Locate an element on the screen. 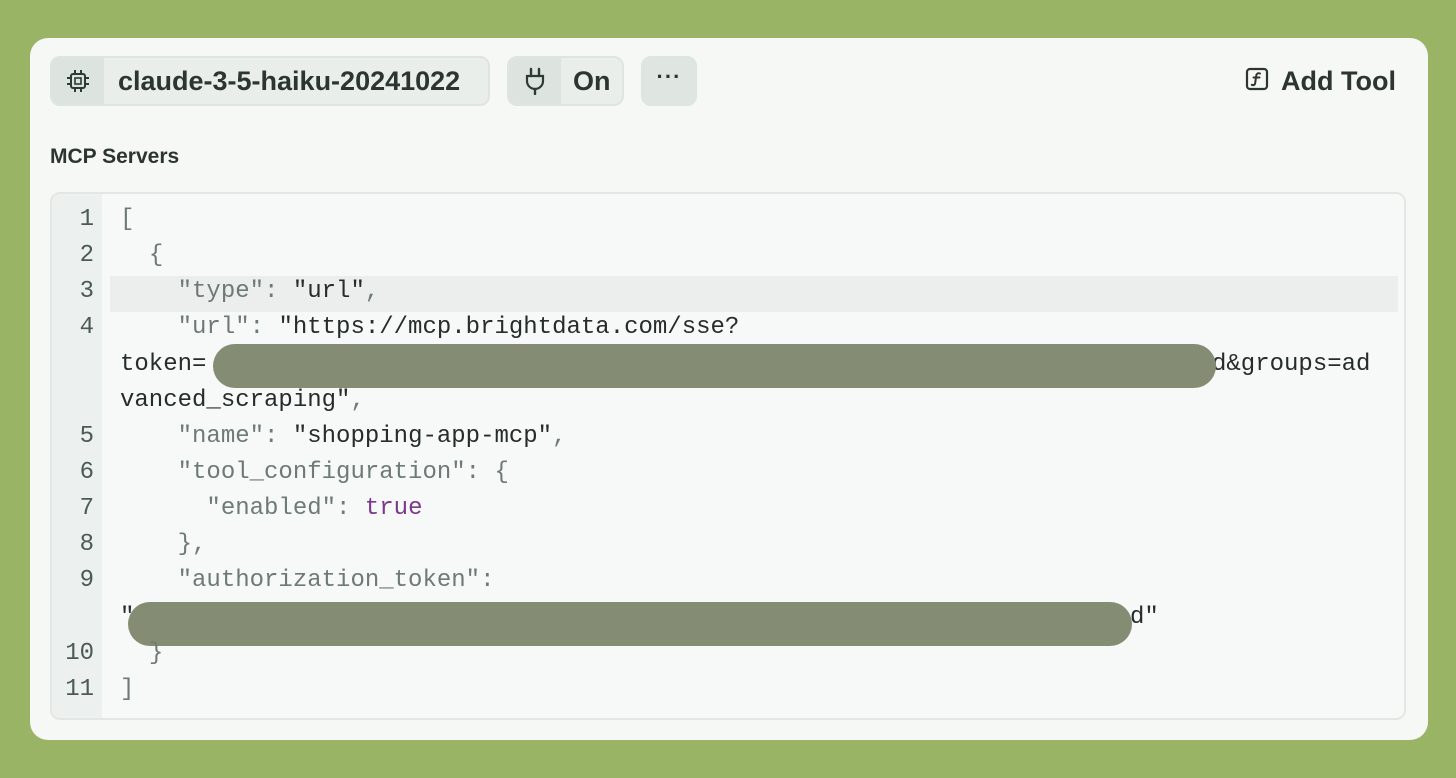 The image size is (1456, 778). add-tool-label: Add Tool is located at coordinates (1338, 80).